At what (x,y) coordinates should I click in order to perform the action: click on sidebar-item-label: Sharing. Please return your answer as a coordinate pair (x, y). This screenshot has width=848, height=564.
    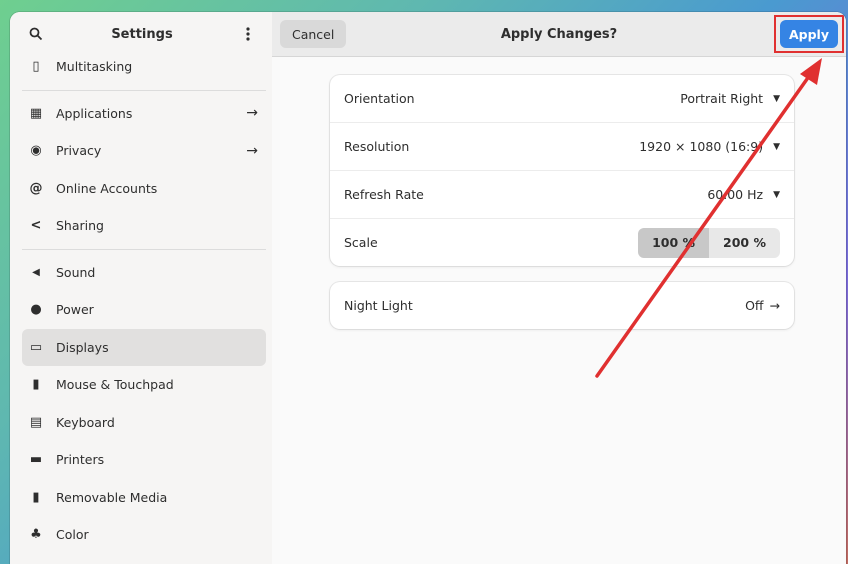
    Looking at the image, I should click on (80, 226).